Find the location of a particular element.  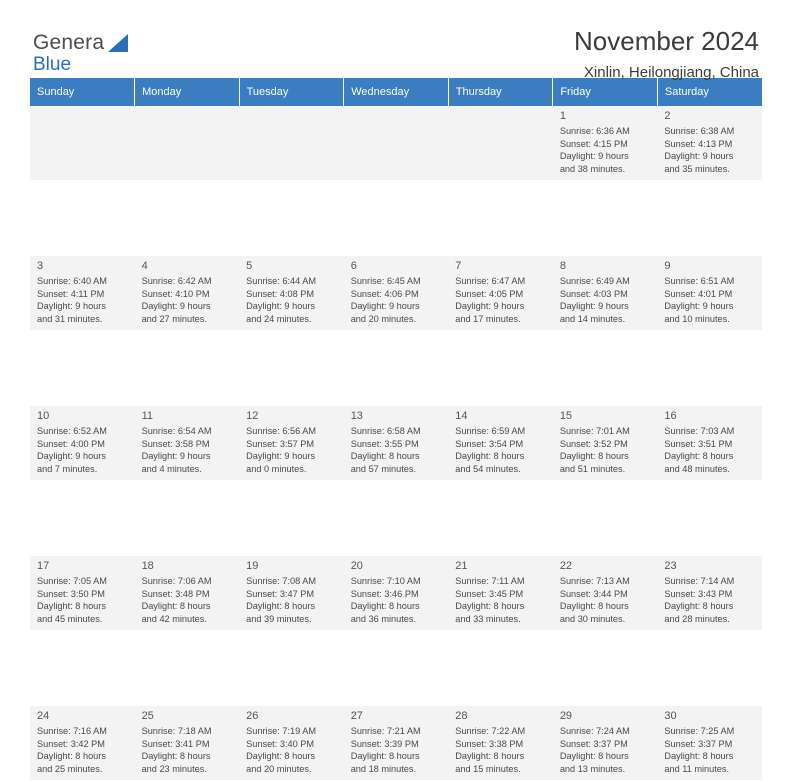

day-number: 7 is located at coordinates (458, 266).